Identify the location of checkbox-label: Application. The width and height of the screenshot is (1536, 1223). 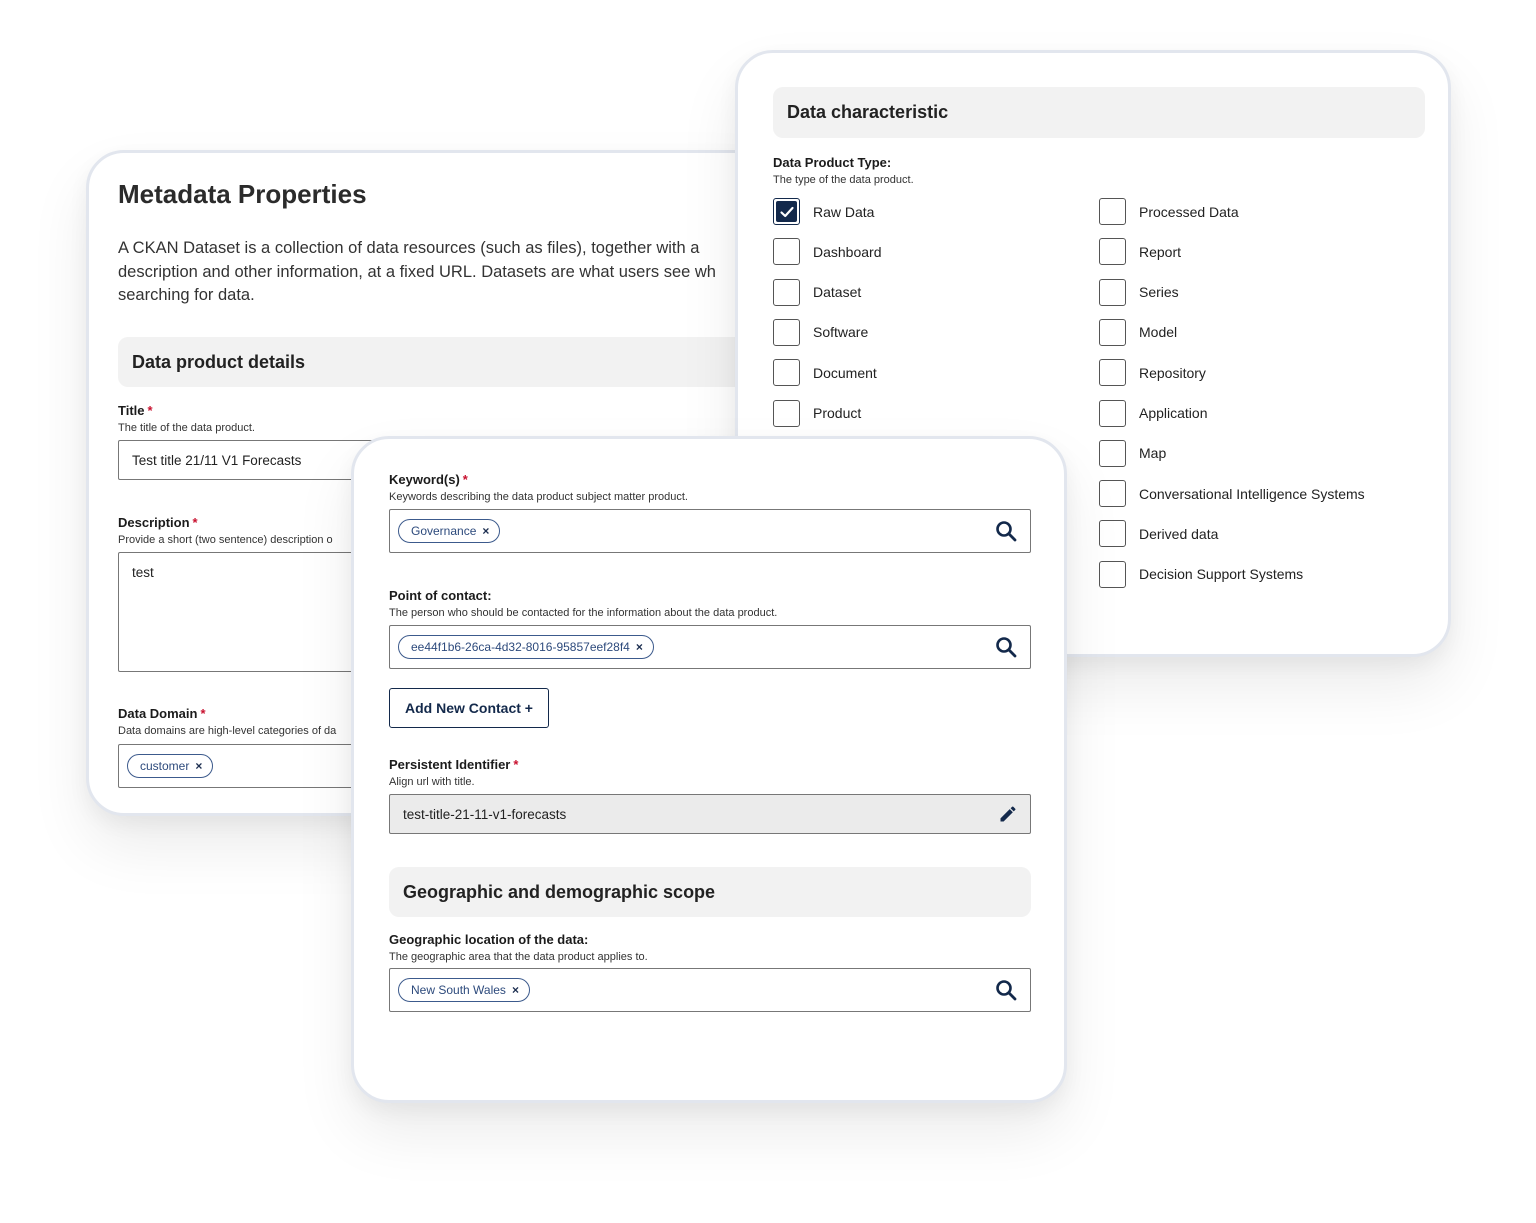
(1173, 413).